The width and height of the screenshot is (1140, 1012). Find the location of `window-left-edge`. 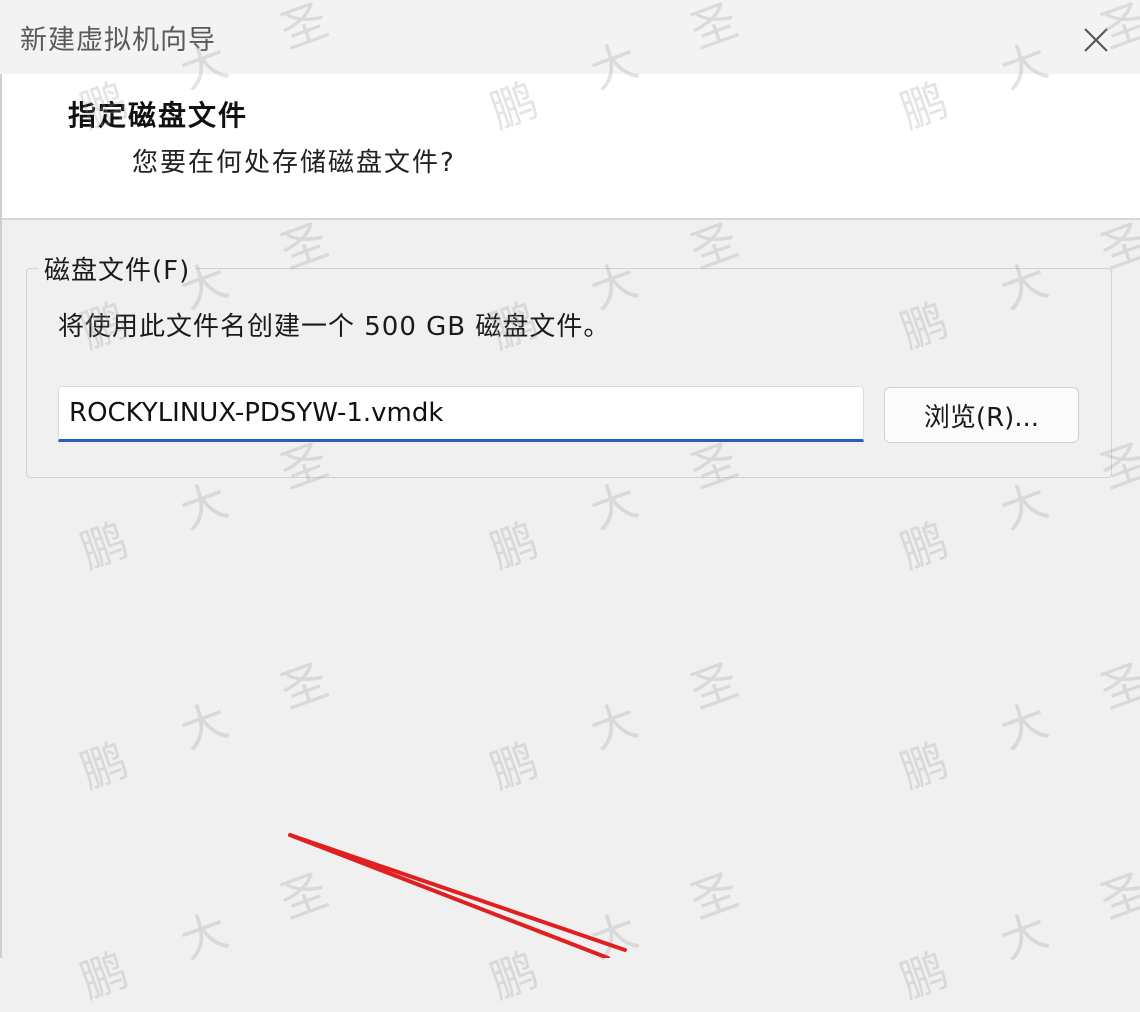

window-left-edge is located at coordinates (1, 516).